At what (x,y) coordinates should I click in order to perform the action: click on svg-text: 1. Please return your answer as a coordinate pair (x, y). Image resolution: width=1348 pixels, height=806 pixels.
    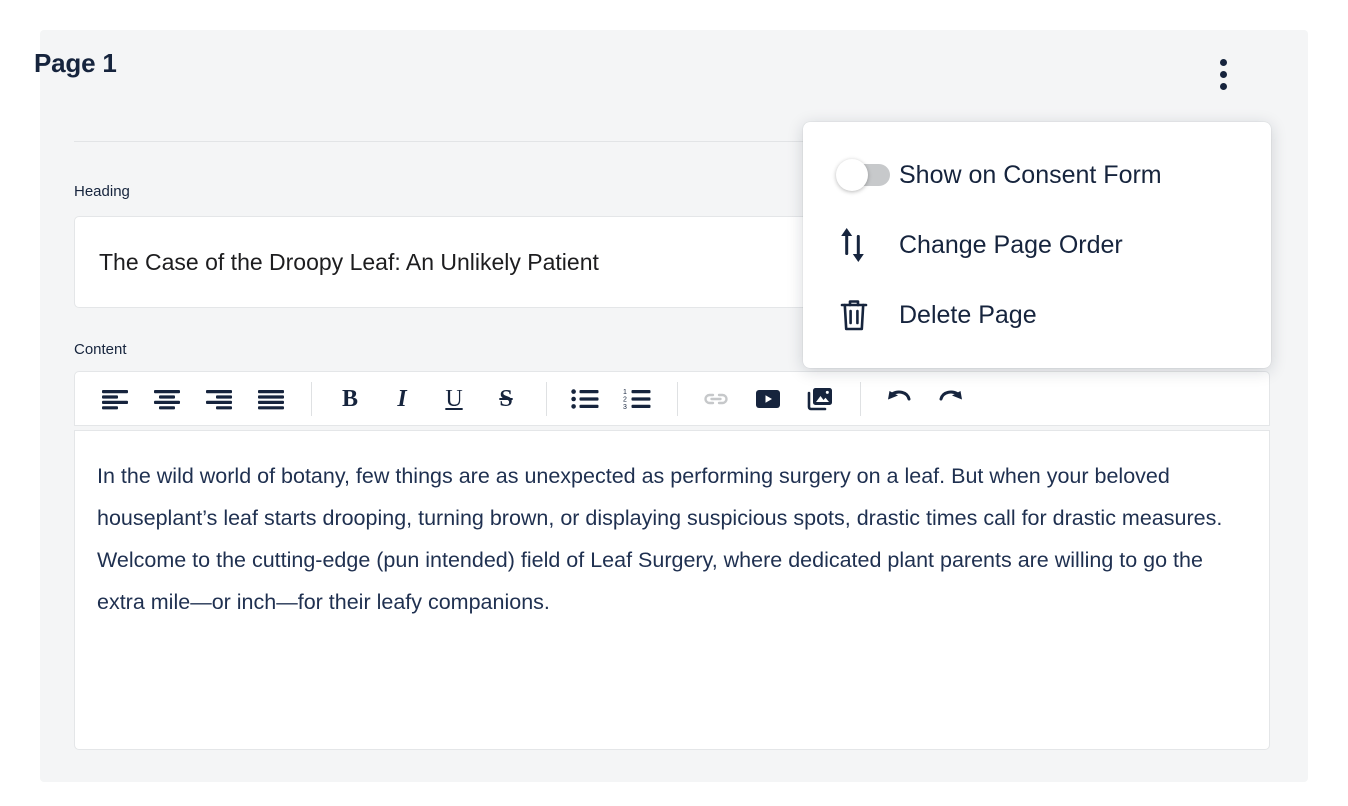
    Looking at the image, I should click on (625, 392).